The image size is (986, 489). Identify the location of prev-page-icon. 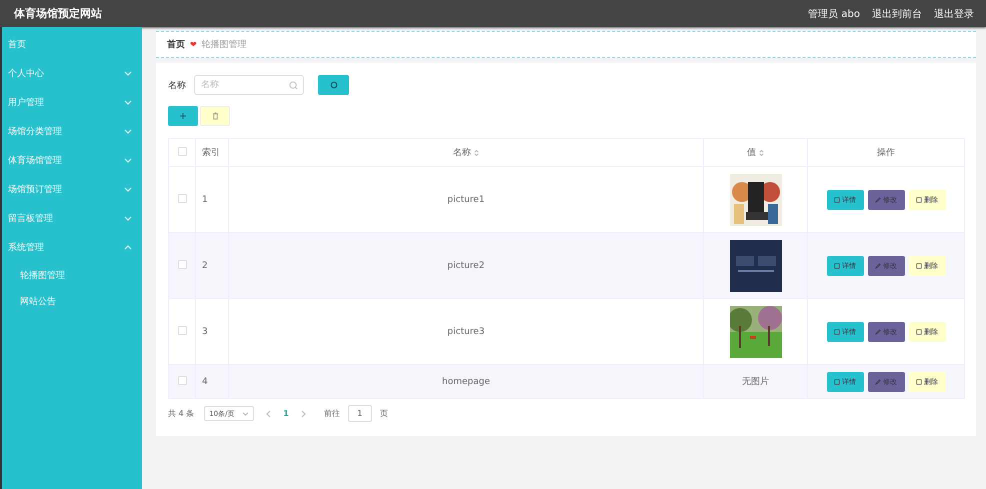
(269, 414).